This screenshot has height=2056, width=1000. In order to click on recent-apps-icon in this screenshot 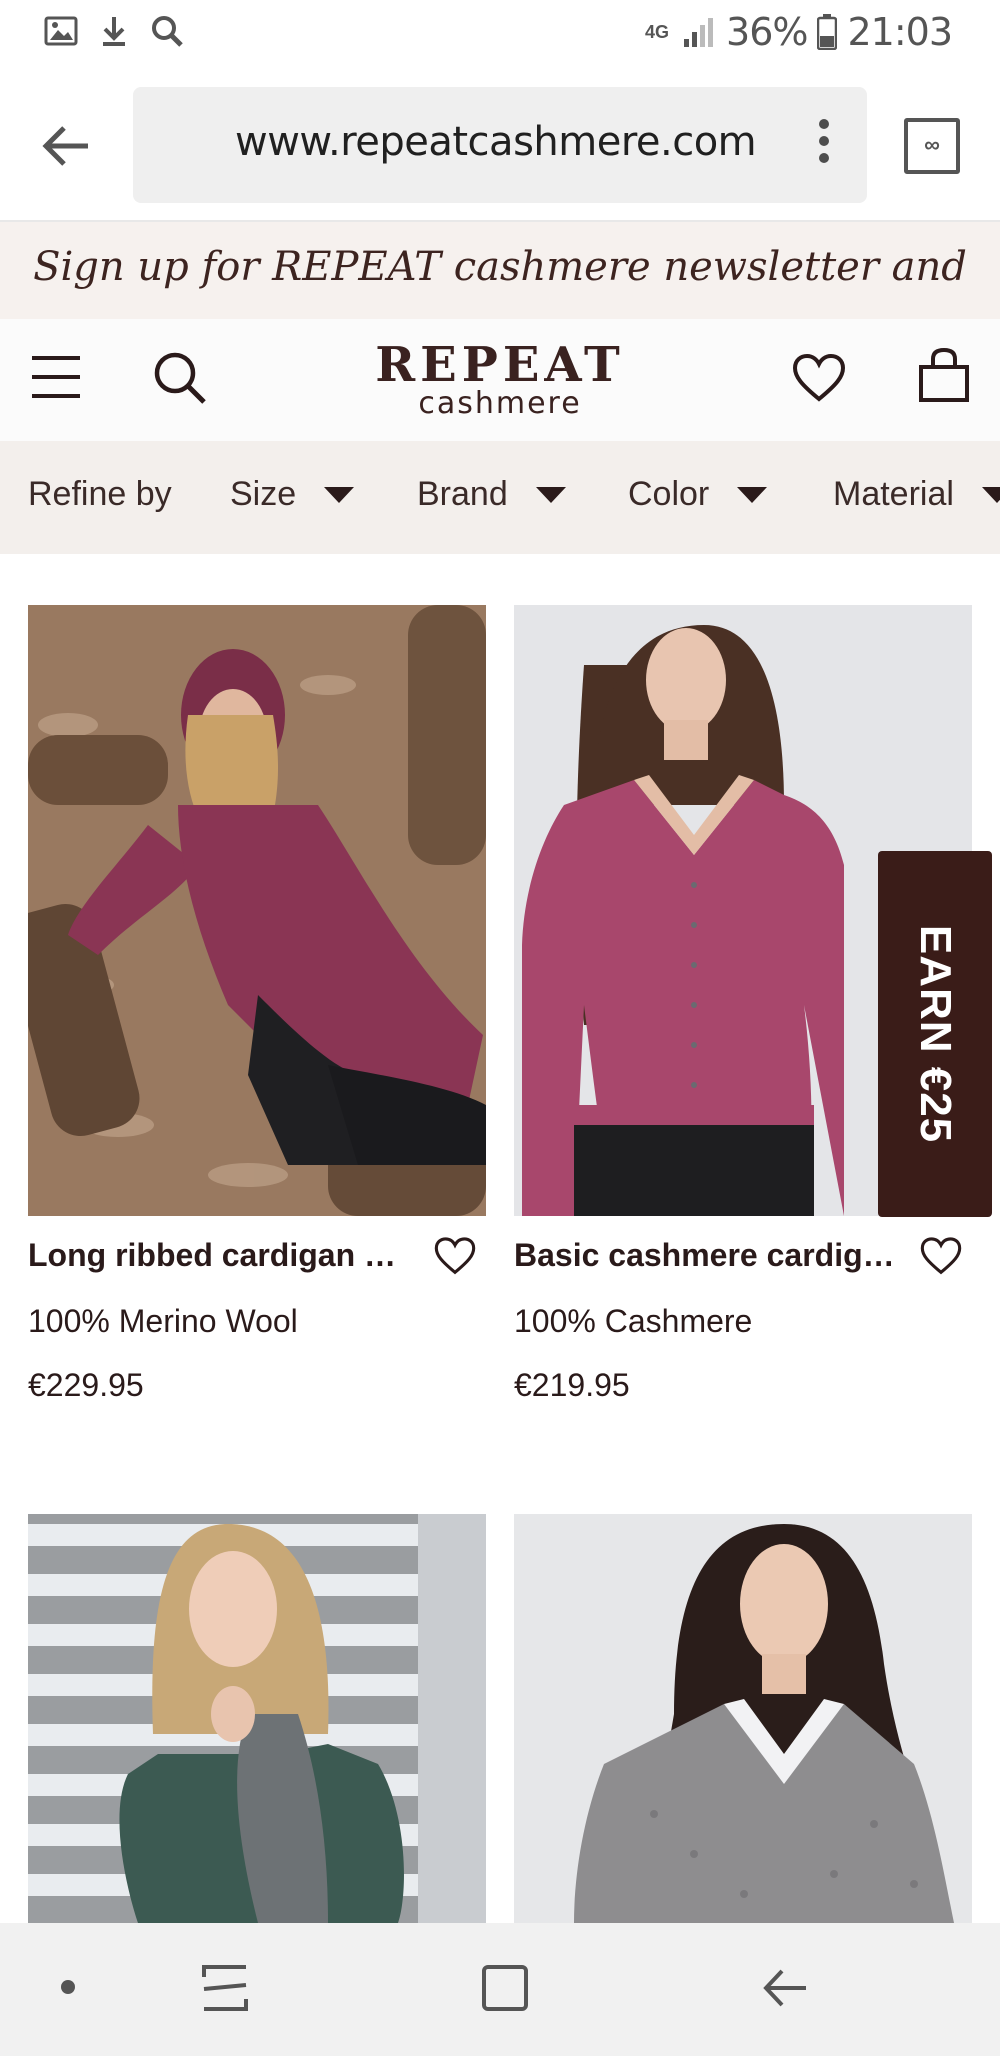, I will do `click(225, 1988)`.